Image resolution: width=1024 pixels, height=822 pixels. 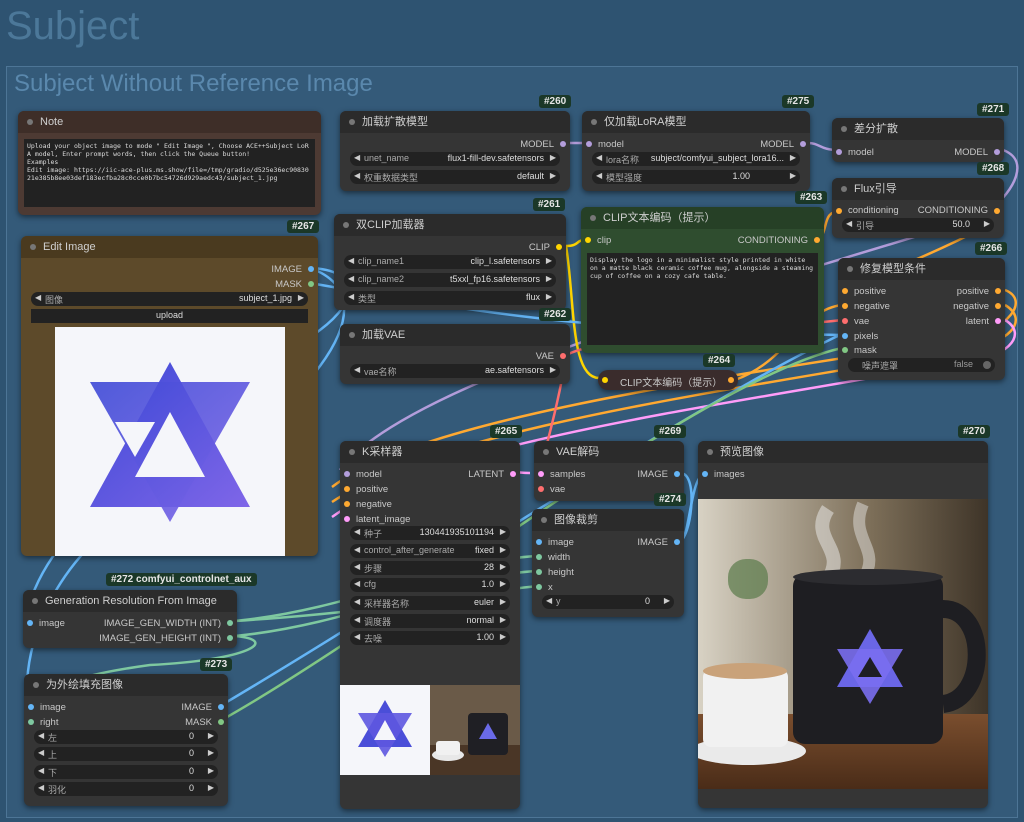 I want to click on vaeload-header: 加载VAE, so click(x=455, y=335).